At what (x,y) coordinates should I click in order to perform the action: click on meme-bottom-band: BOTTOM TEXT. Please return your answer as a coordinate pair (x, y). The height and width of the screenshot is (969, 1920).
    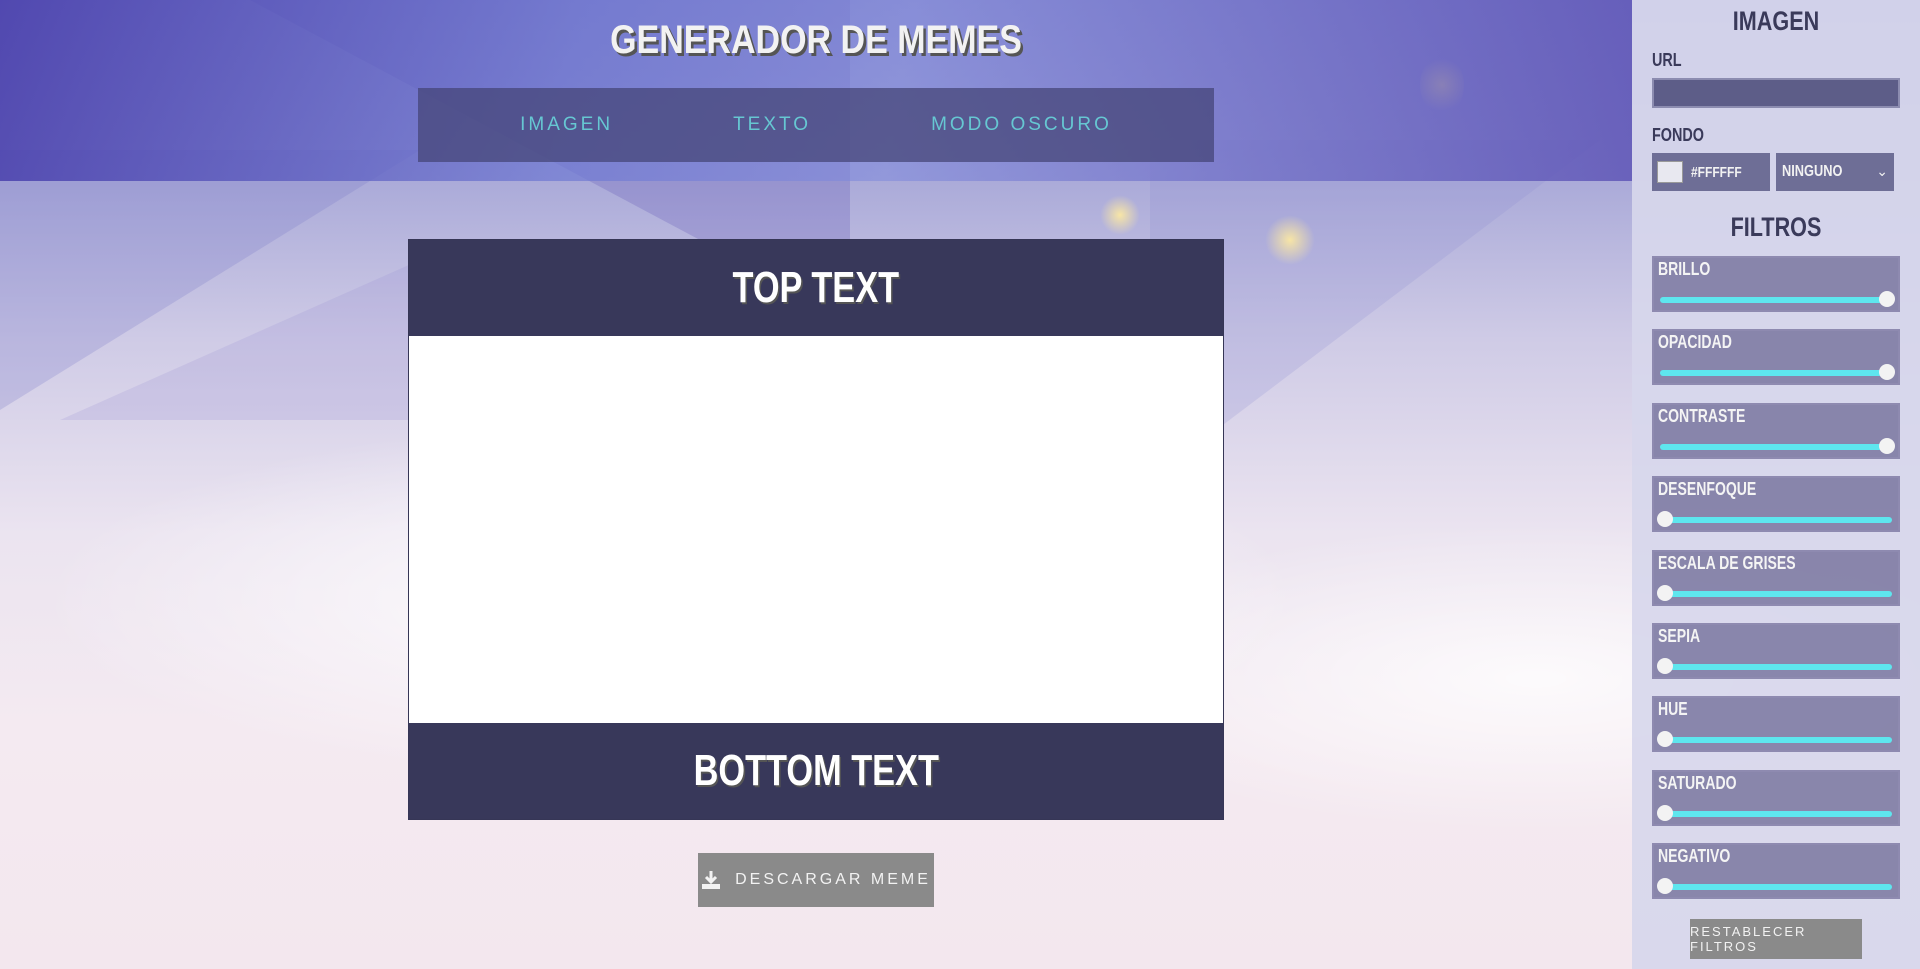
    Looking at the image, I should click on (816, 771).